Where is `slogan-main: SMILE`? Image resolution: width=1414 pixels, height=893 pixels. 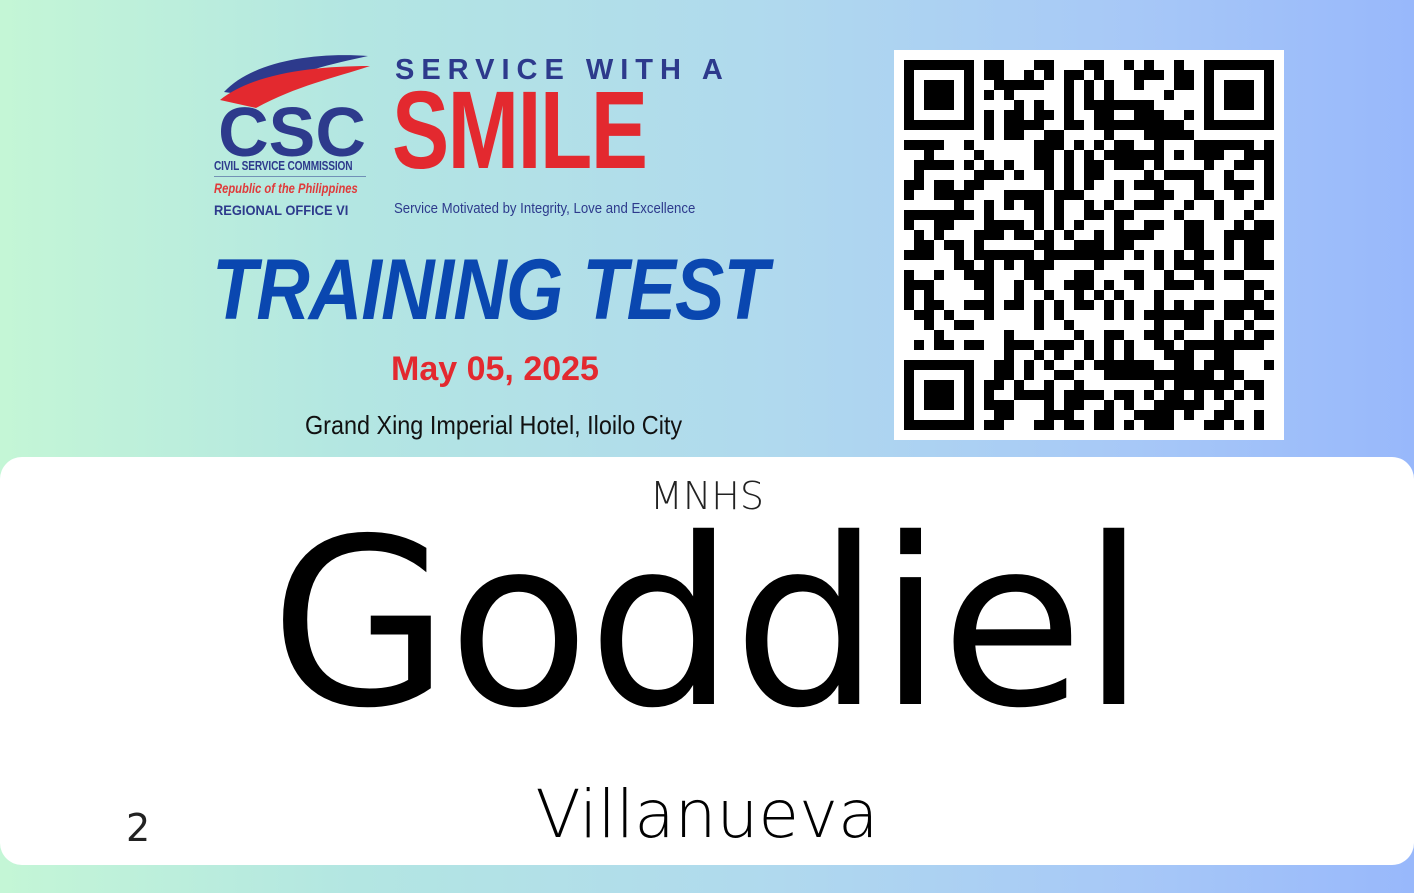
slogan-main: SMILE is located at coordinates (520, 130).